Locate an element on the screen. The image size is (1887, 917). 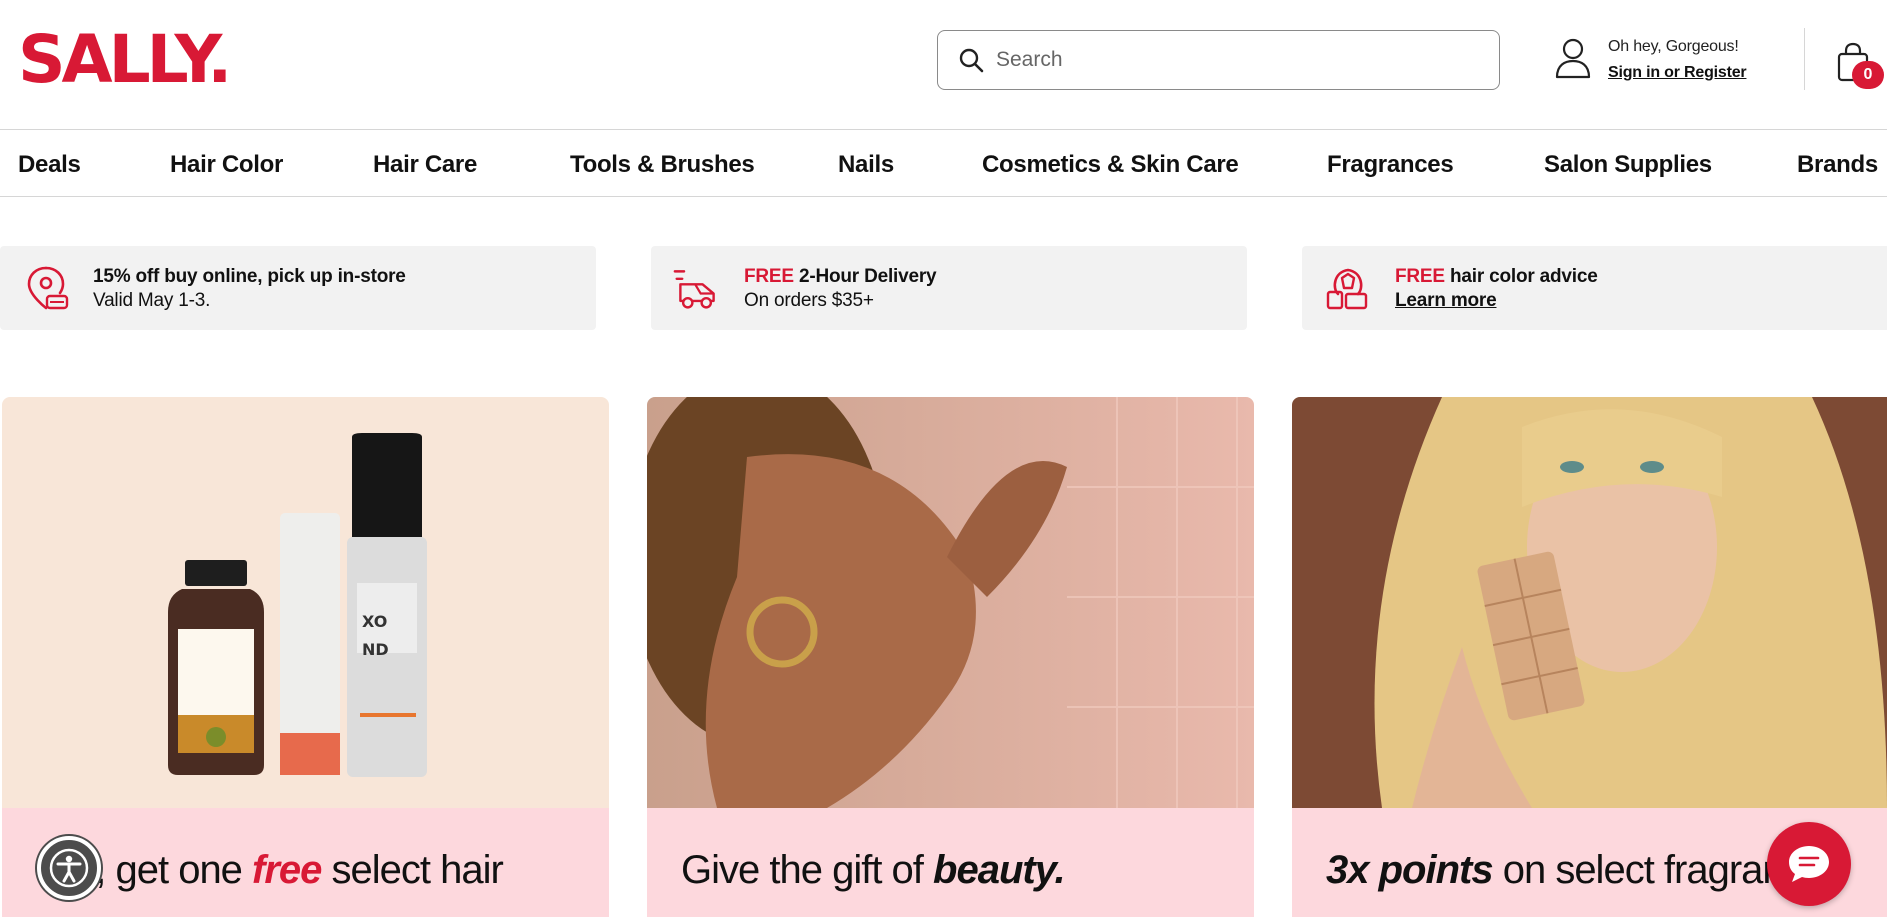
nav-item-nails: Nails is located at coordinates (866, 165).